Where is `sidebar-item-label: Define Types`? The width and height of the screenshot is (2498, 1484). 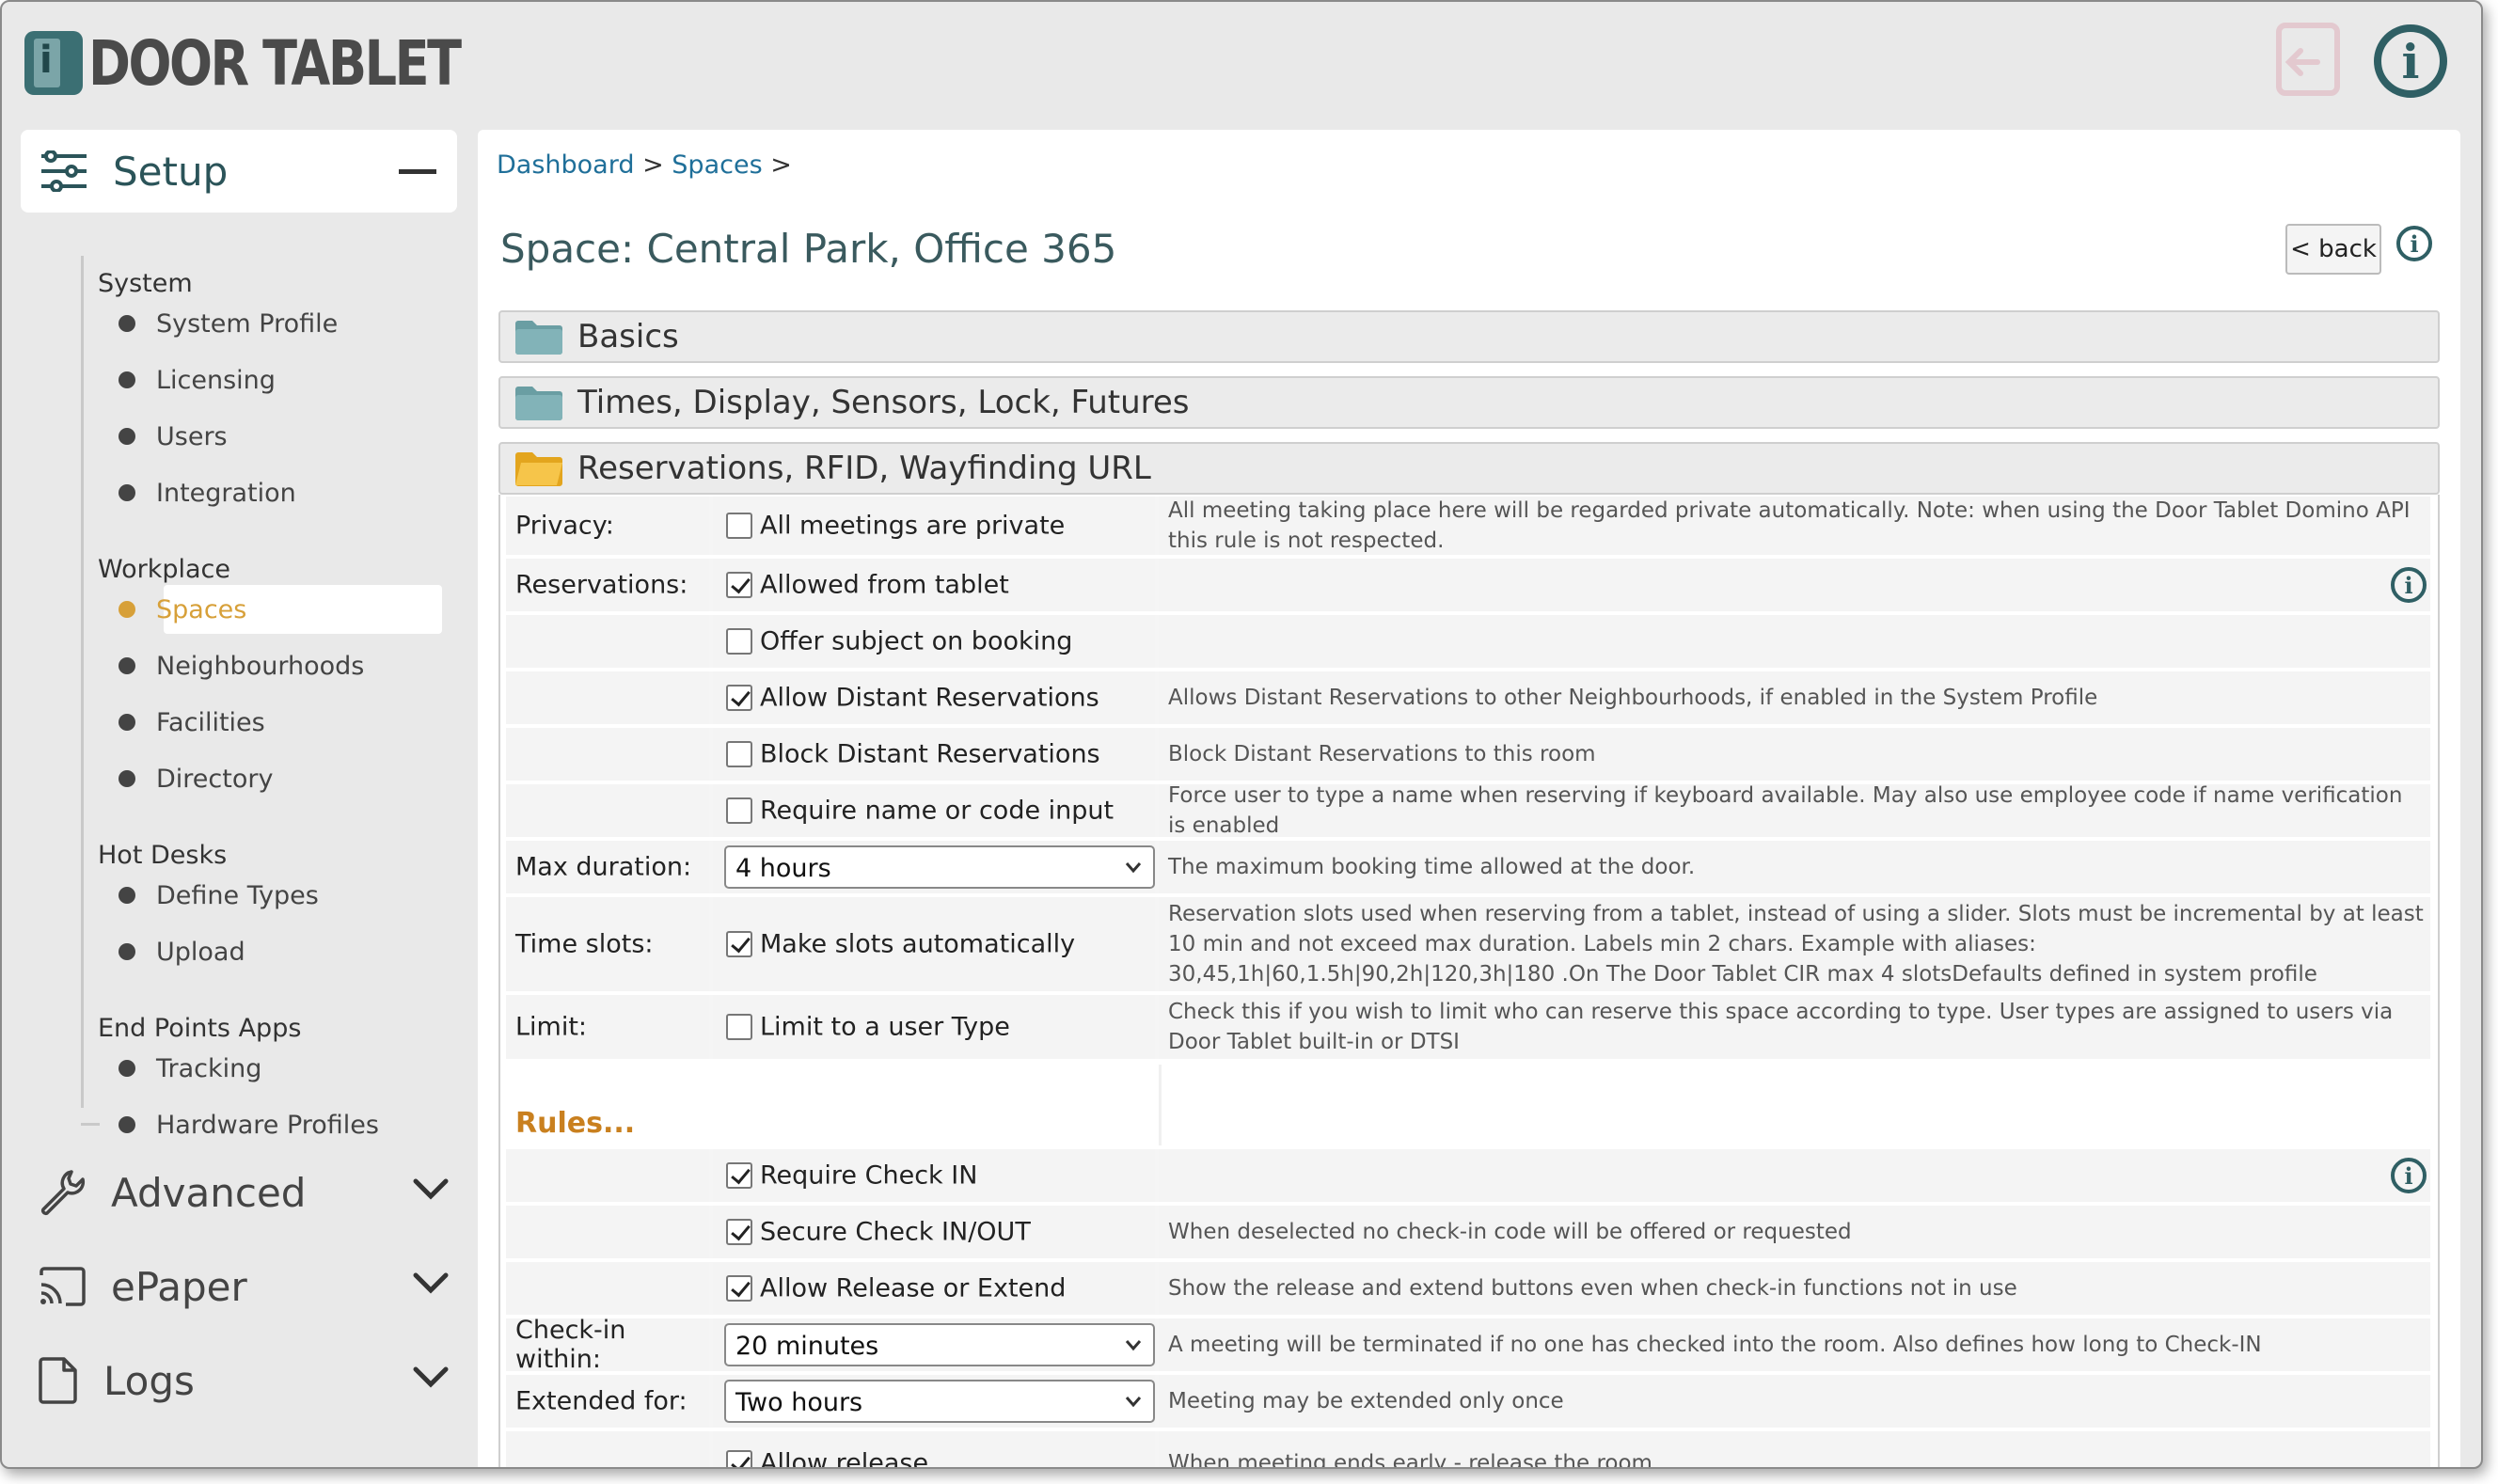 sidebar-item-label: Define Types is located at coordinates (238, 895).